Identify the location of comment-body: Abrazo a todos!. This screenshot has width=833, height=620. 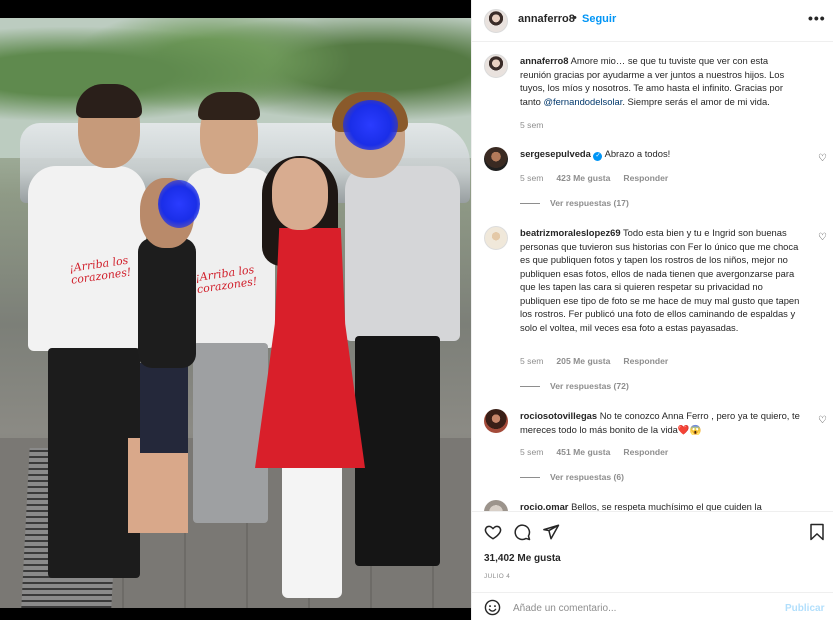
(637, 153).